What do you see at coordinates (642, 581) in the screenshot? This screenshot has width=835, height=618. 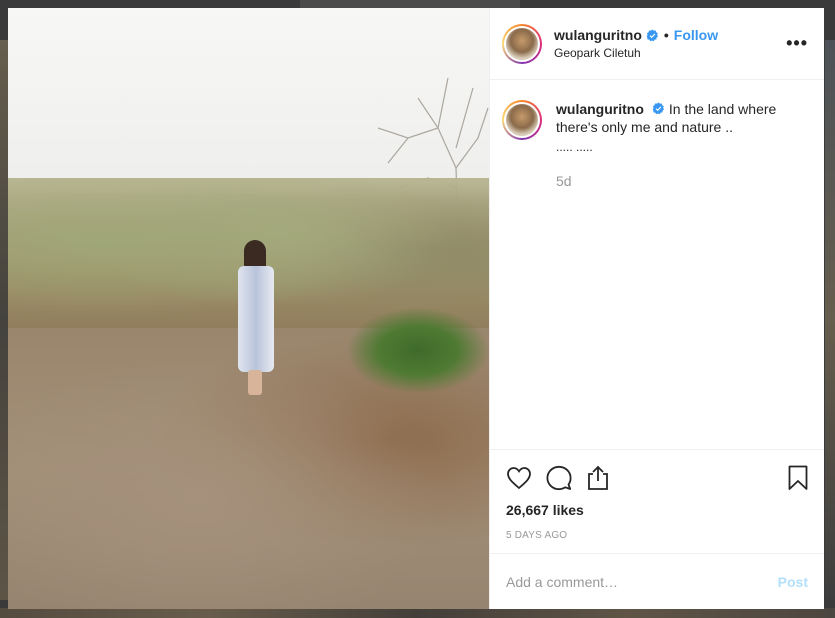 I see `comment-input` at bounding box center [642, 581].